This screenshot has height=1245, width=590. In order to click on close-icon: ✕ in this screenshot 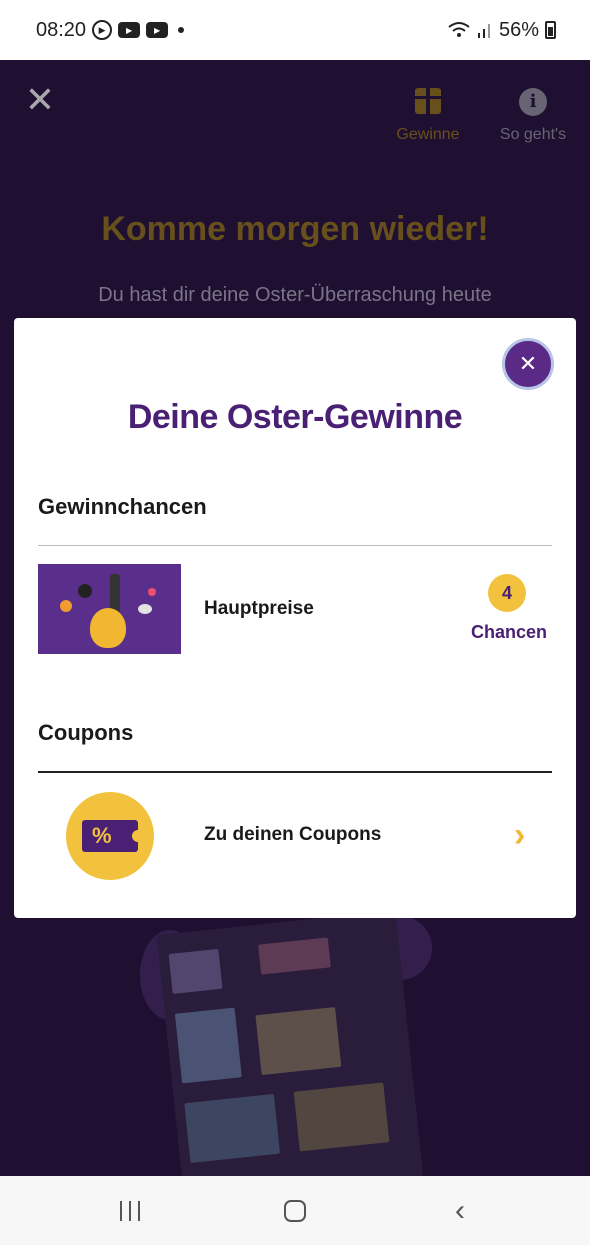, I will do `click(528, 363)`.